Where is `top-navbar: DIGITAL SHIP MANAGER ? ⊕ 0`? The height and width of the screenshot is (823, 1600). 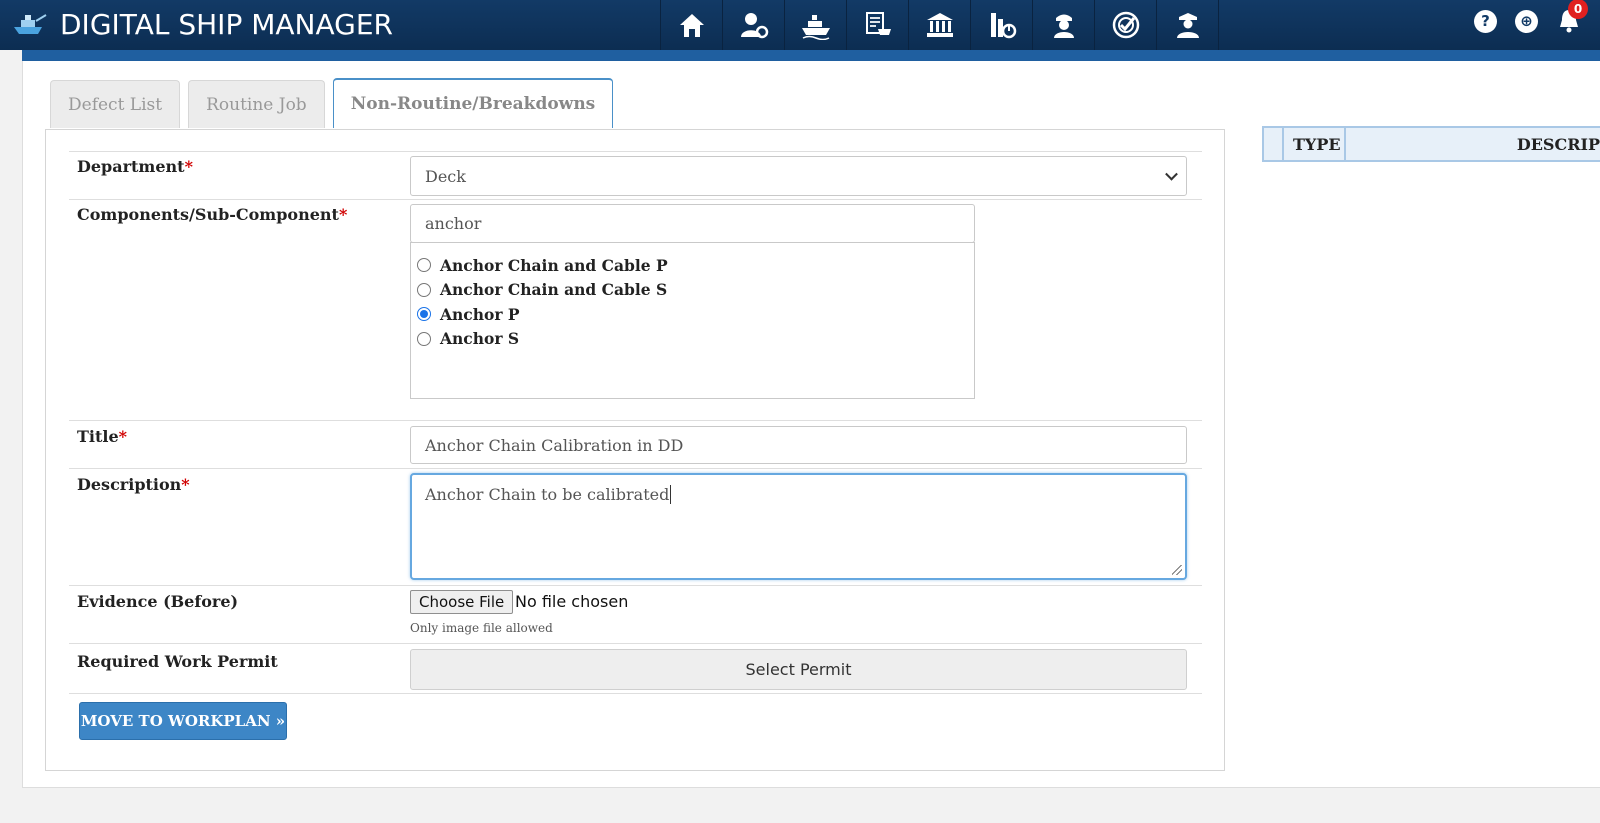
top-navbar: DIGITAL SHIP MANAGER ? ⊕ 0 is located at coordinates (800, 25).